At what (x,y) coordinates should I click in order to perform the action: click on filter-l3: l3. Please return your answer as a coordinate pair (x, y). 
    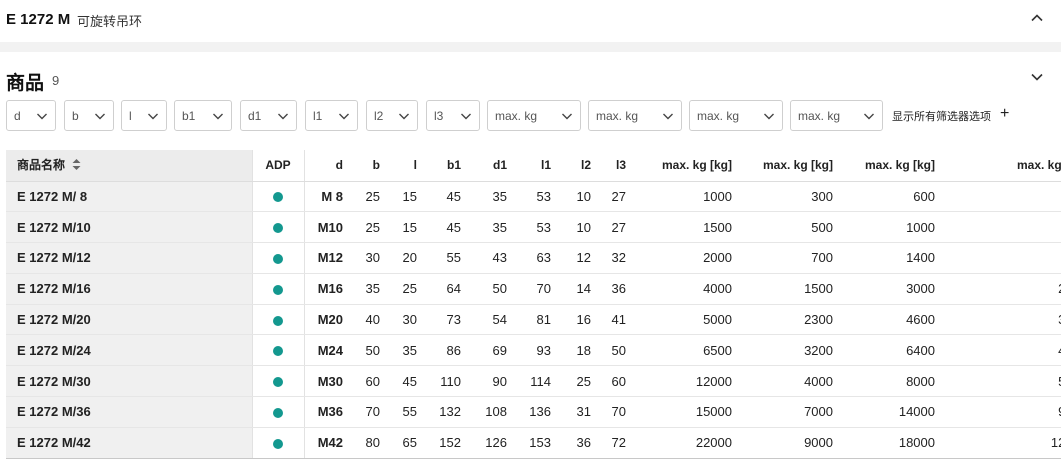
    Looking at the image, I should click on (453, 115).